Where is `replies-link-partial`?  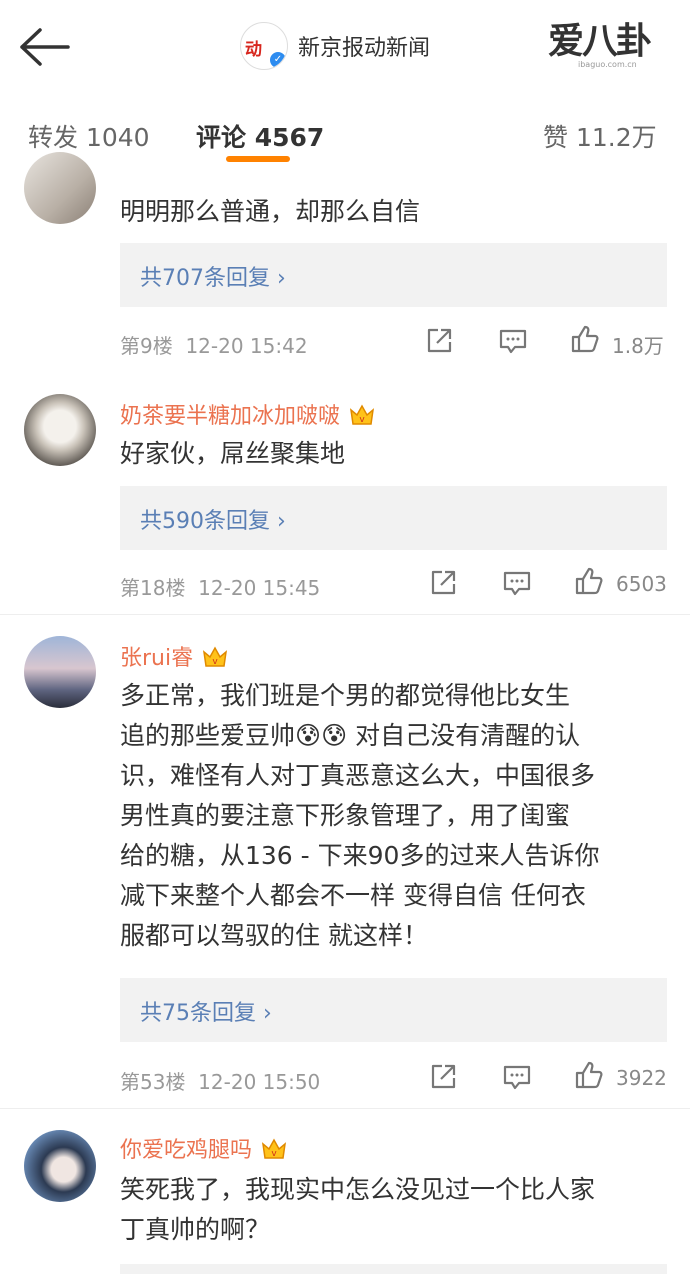 replies-link-partial is located at coordinates (393, 1269).